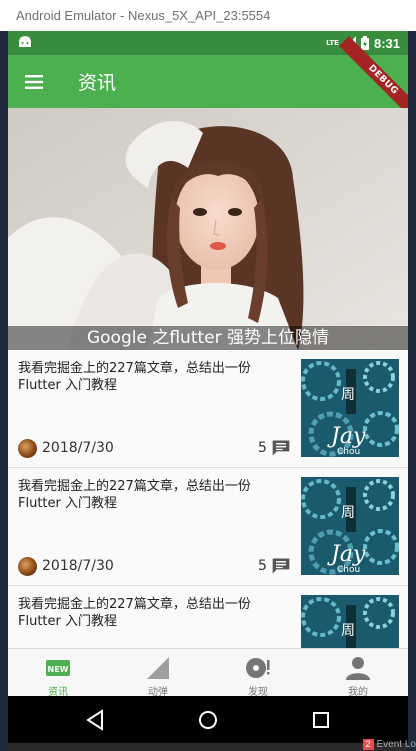  I want to click on svg-text: NEW, so click(58, 669).